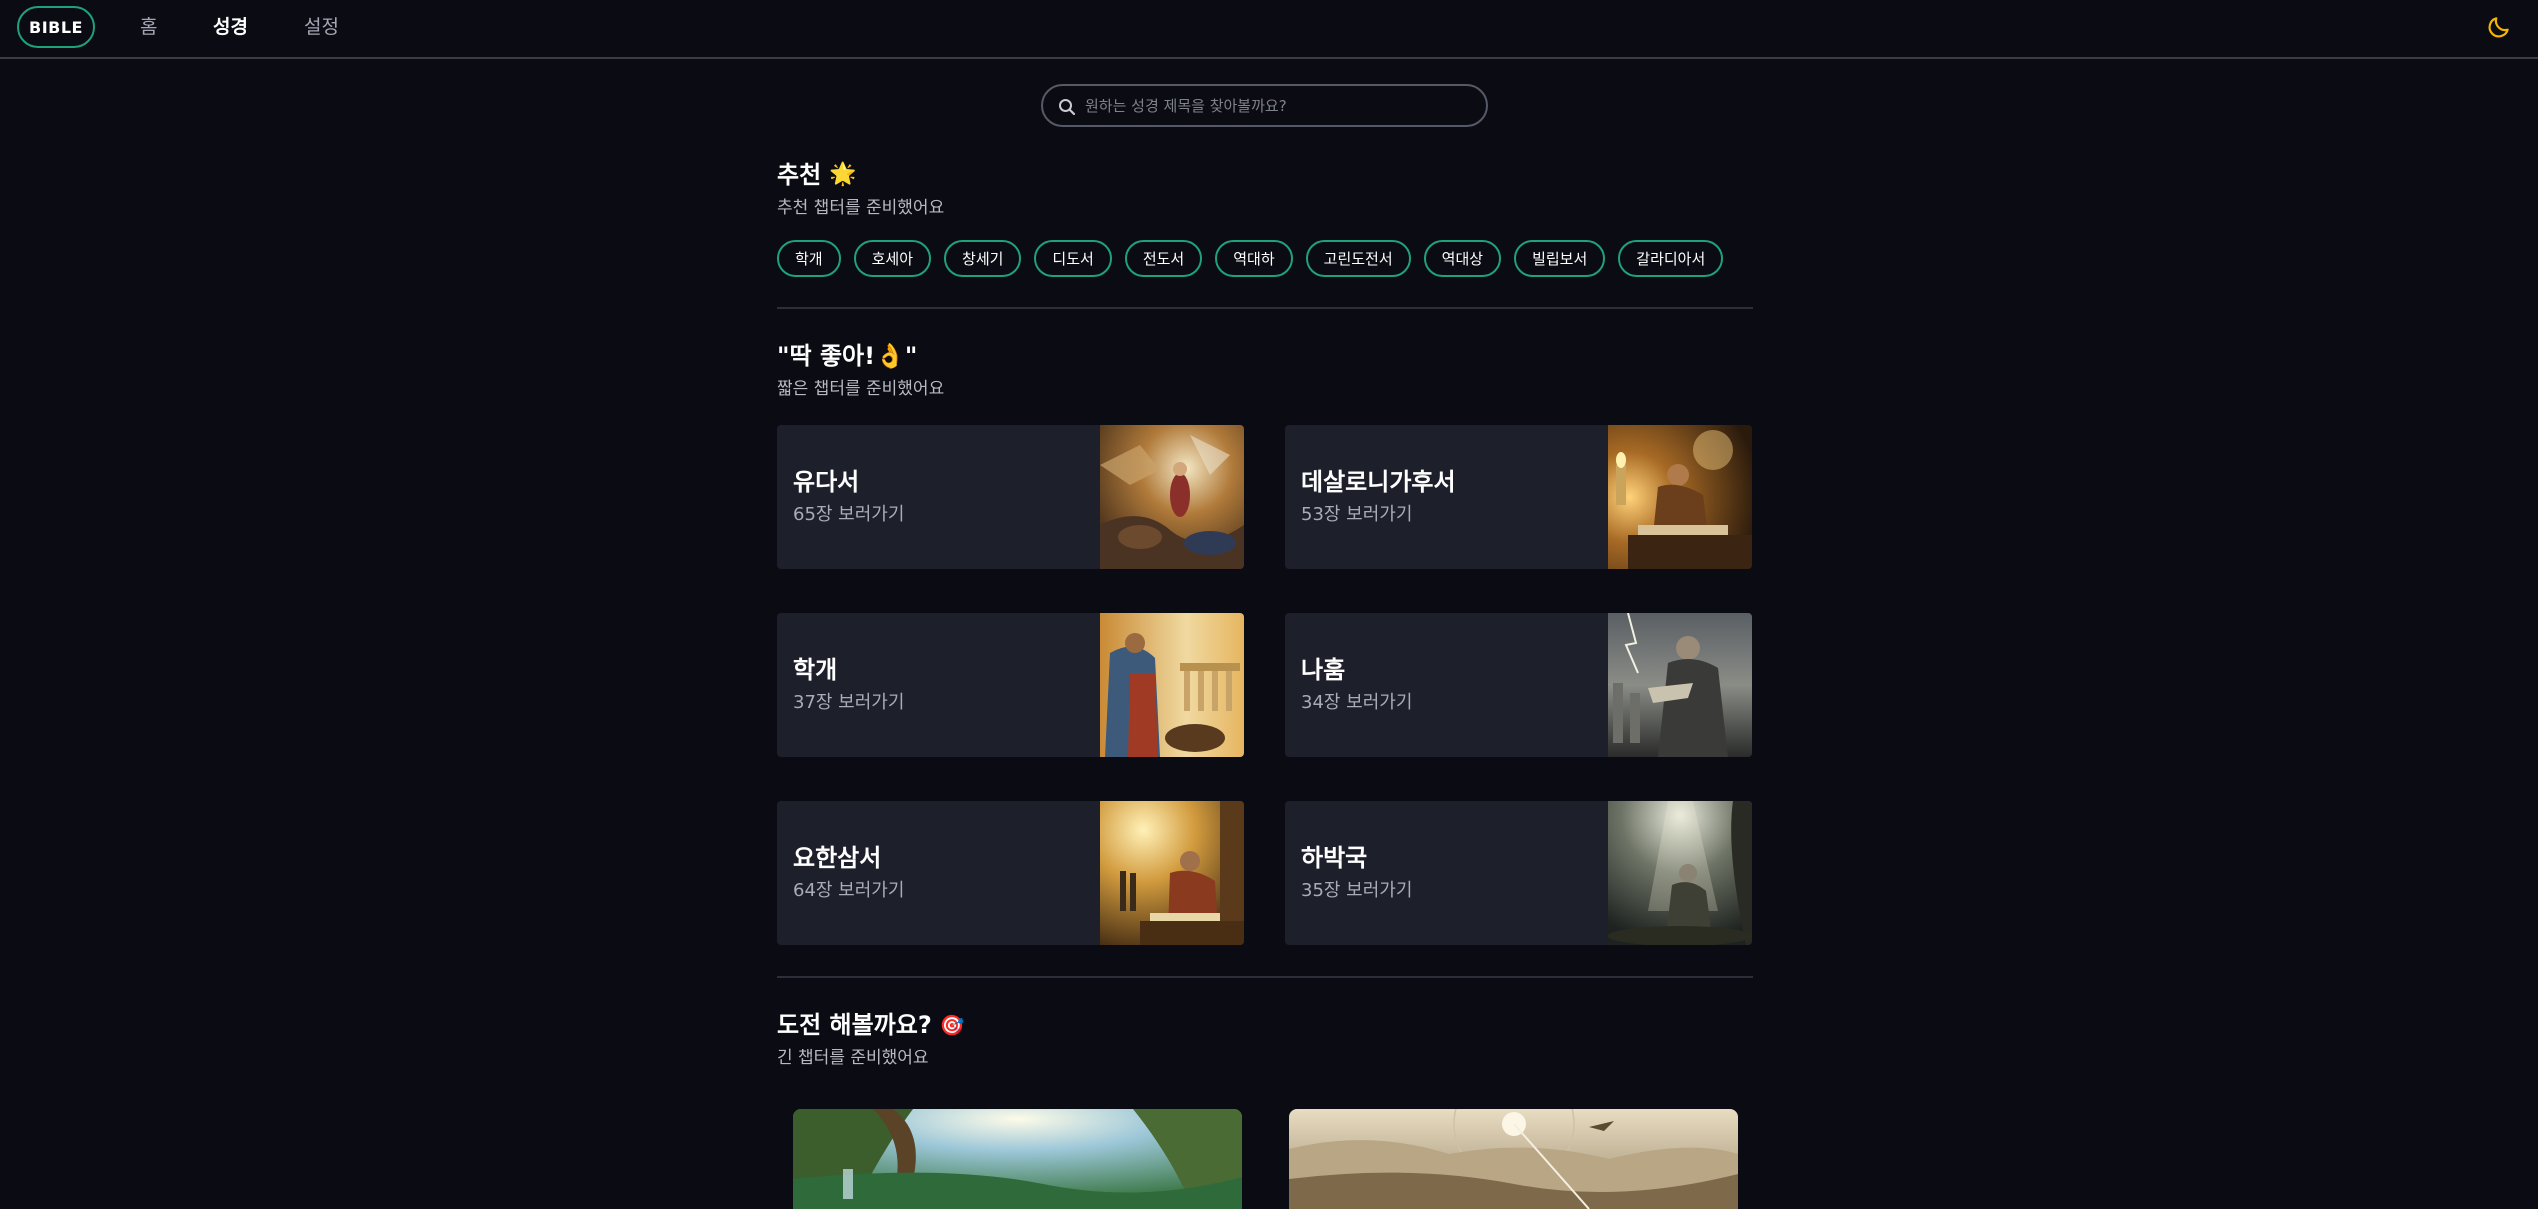  Describe the element at coordinates (1254, 258) in the screenshot. I see `chip: 역대하` at that location.